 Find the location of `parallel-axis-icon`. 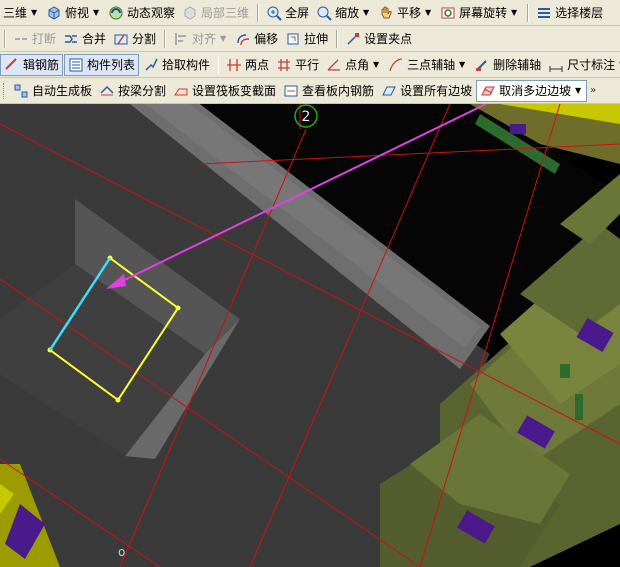

parallel-axis-icon is located at coordinates (284, 65).